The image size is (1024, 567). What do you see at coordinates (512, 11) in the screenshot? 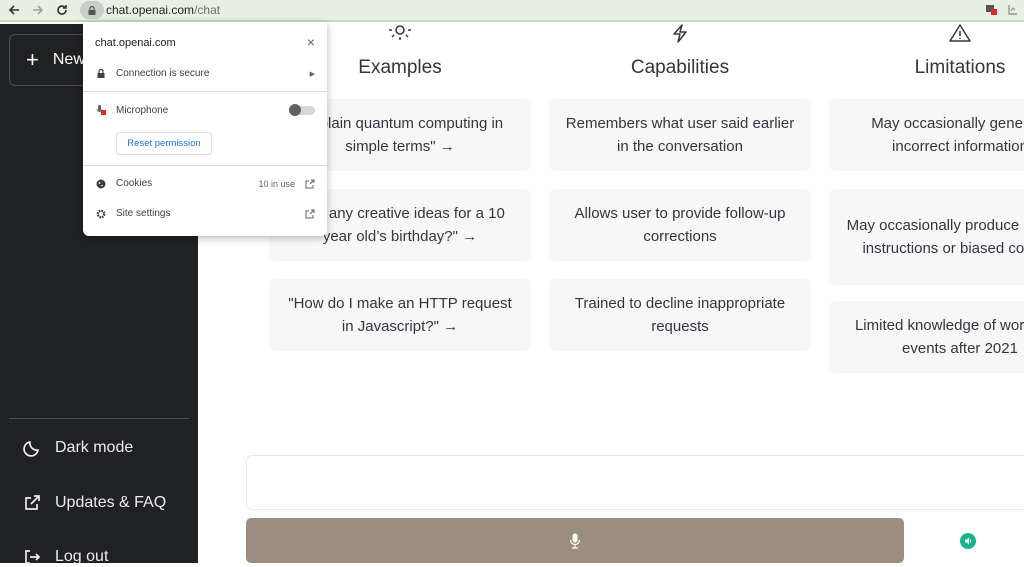
I see `browser-toolbar: chat.openai.com/chat` at bounding box center [512, 11].